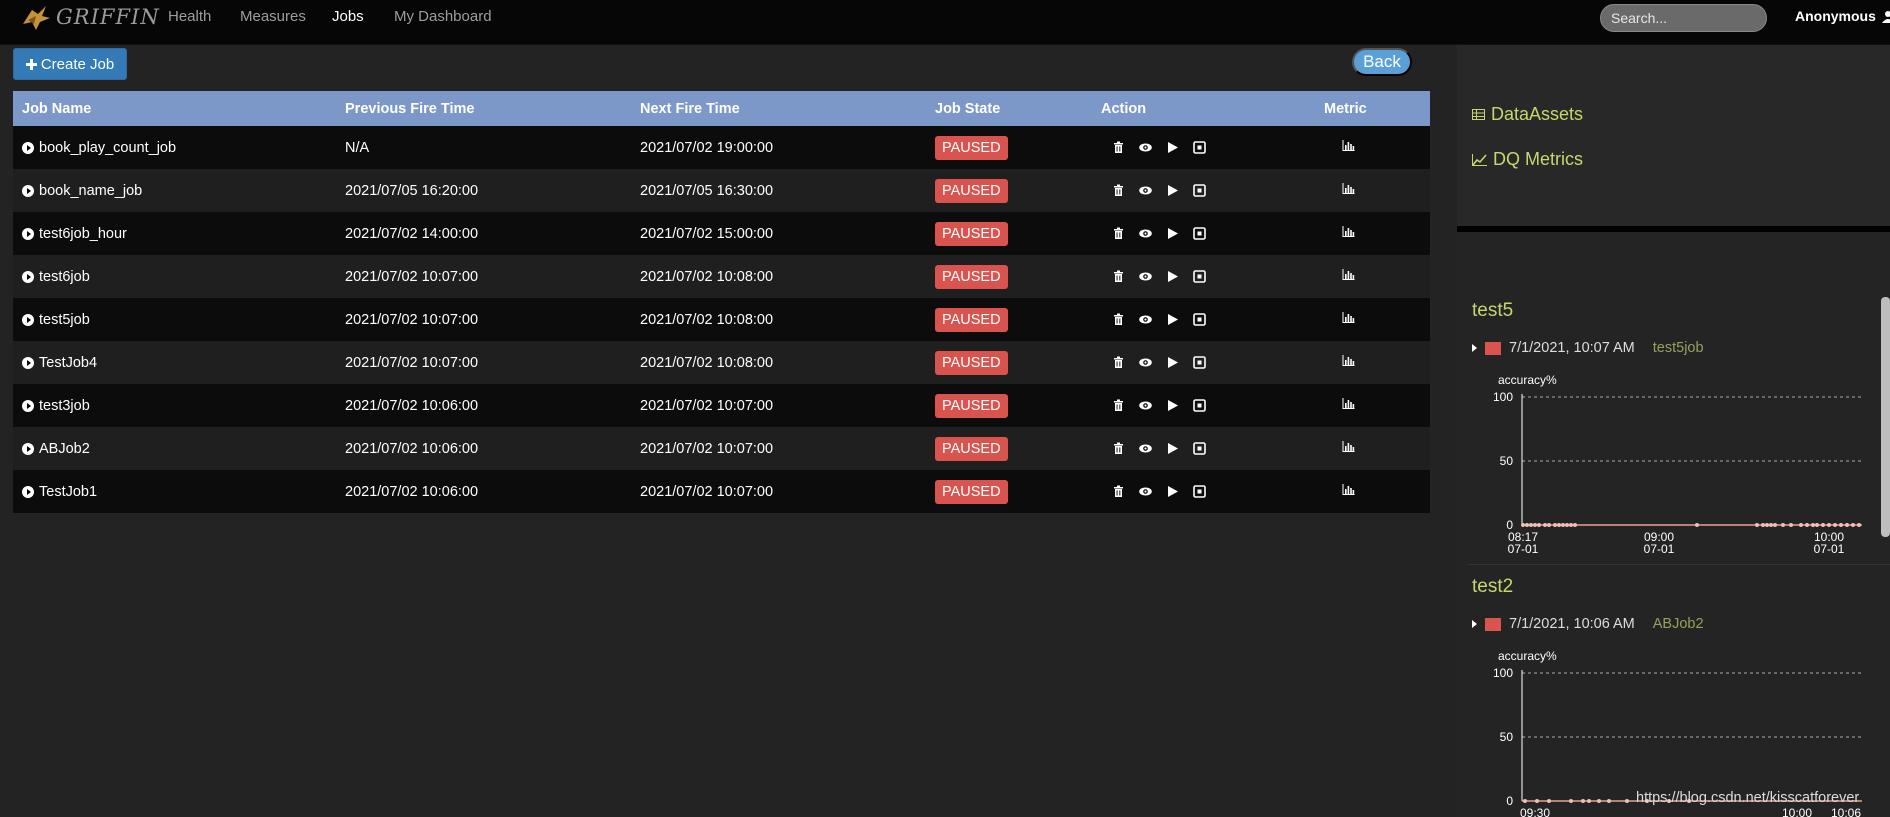  I want to click on metric-entry-test5: 7/1/2021, 10:07 AM test5job, so click(1588, 348).